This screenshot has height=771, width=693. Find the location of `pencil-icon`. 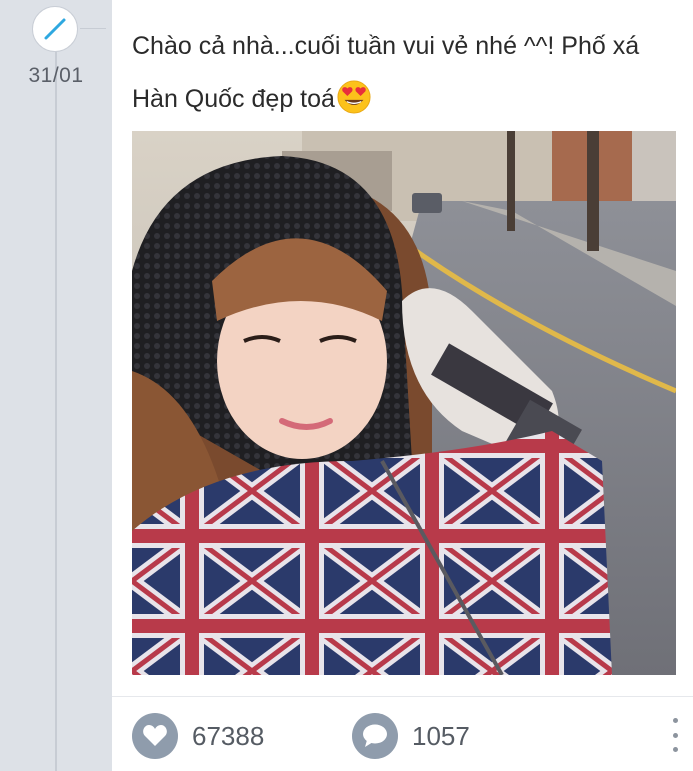

pencil-icon is located at coordinates (55, 29).